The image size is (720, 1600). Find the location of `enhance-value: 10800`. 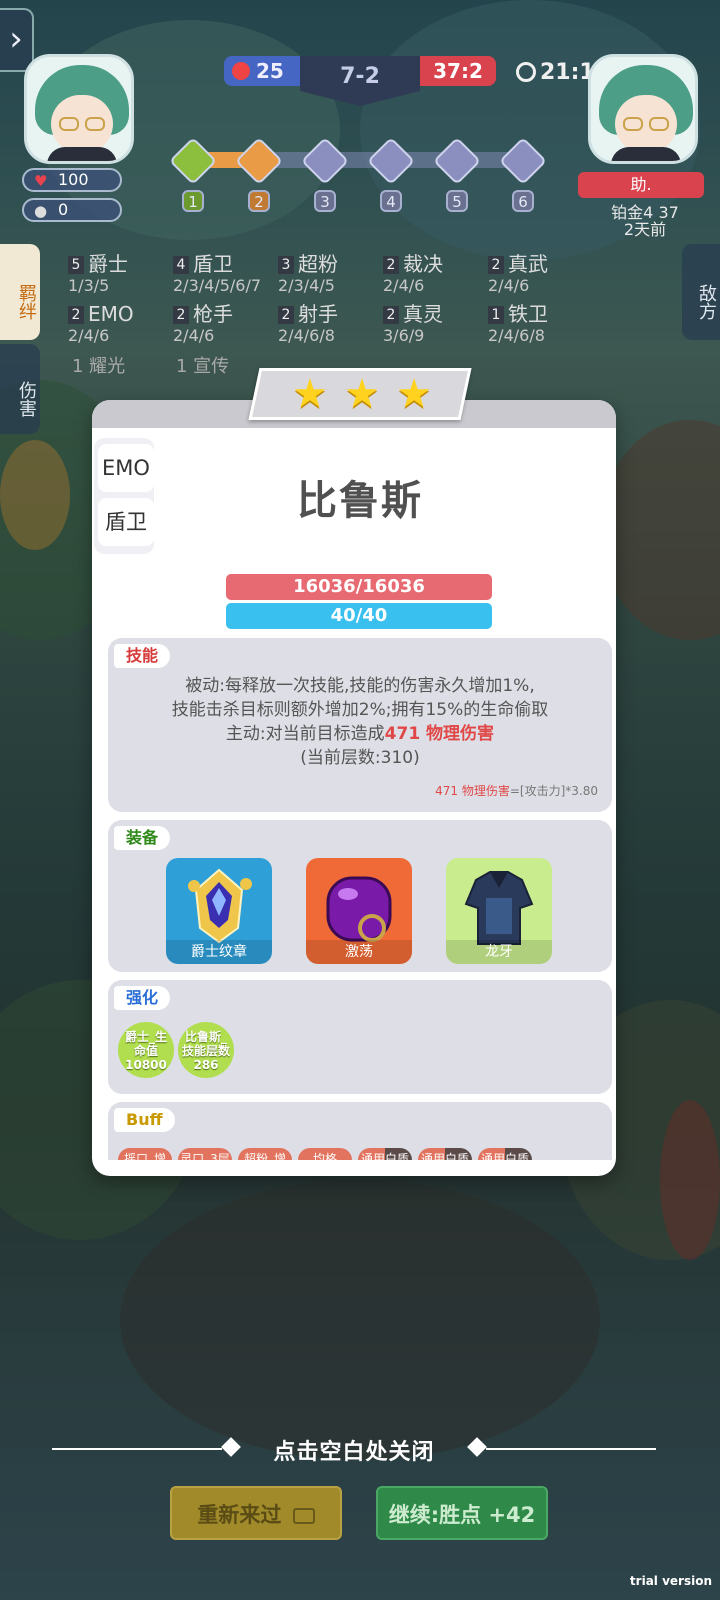

enhance-value: 10800 is located at coordinates (146, 1065).